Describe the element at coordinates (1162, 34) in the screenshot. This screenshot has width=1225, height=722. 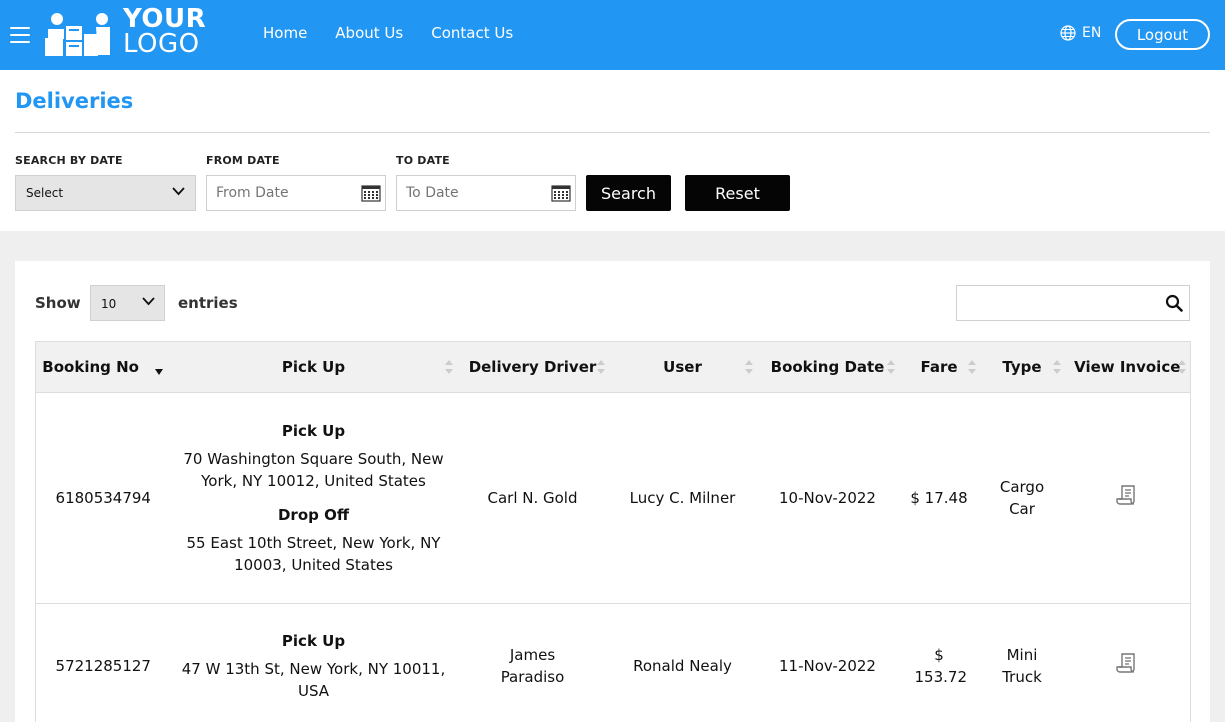
I see `logout-button: Logout` at that location.